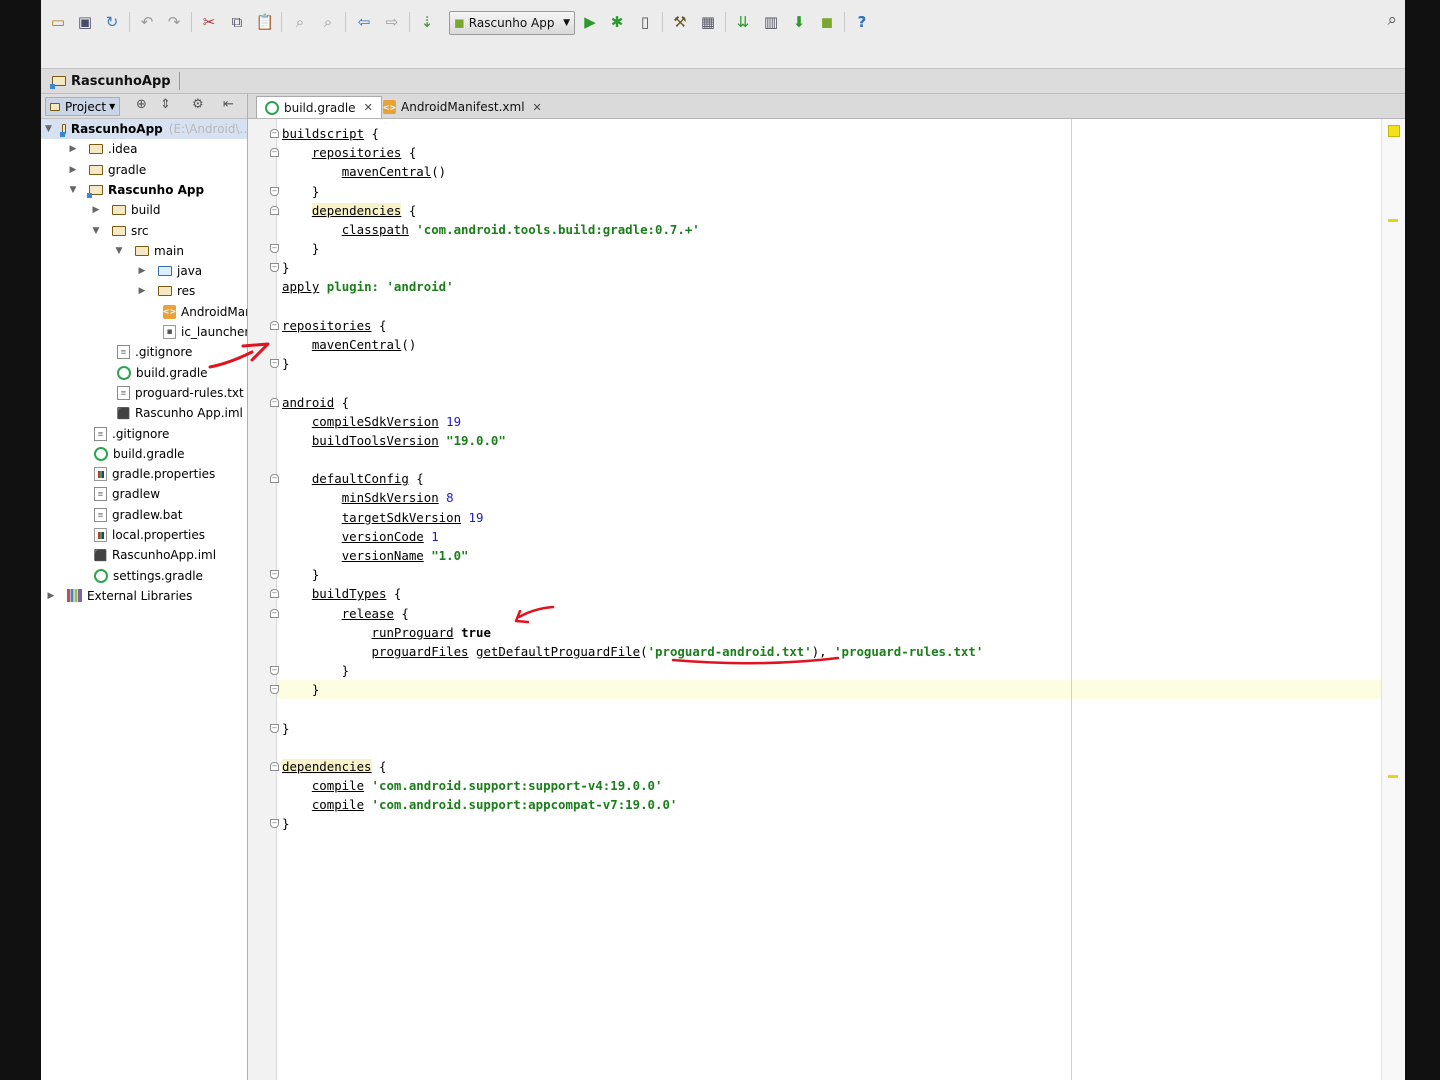 Image resolution: width=1440 pixels, height=1080 pixels. What do you see at coordinates (141, 104) in the screenshot?
I see `scroll-from-source-icon: ⊕` at bounding box center [141, 104].